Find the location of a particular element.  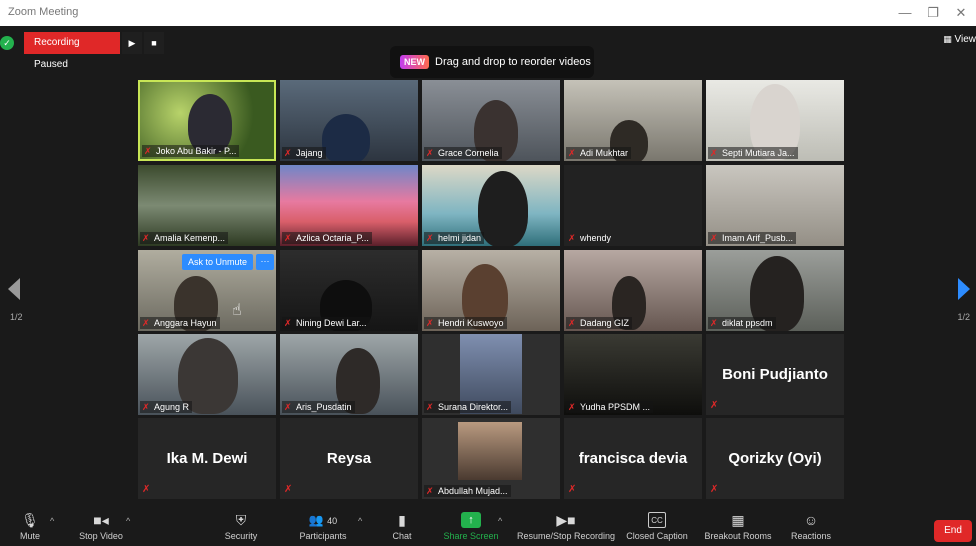

video-tile-whendy: ✗ whendy is located at coordinates (633, 205).